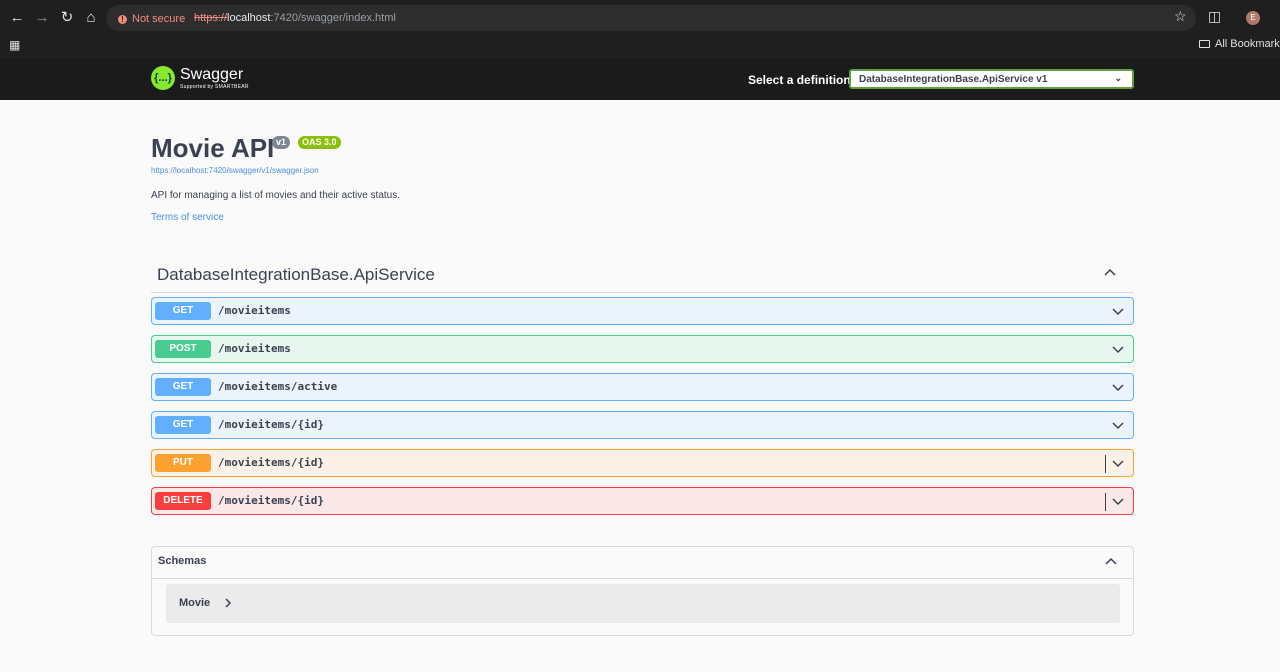 The height and width of the screenshot is (672, 1280). What do you see at coordinates (953, 79) in the screenshot?
I see `definition-value: DatabaseIntegrationBase.ApiService v1` at bounding box center [953, 79].